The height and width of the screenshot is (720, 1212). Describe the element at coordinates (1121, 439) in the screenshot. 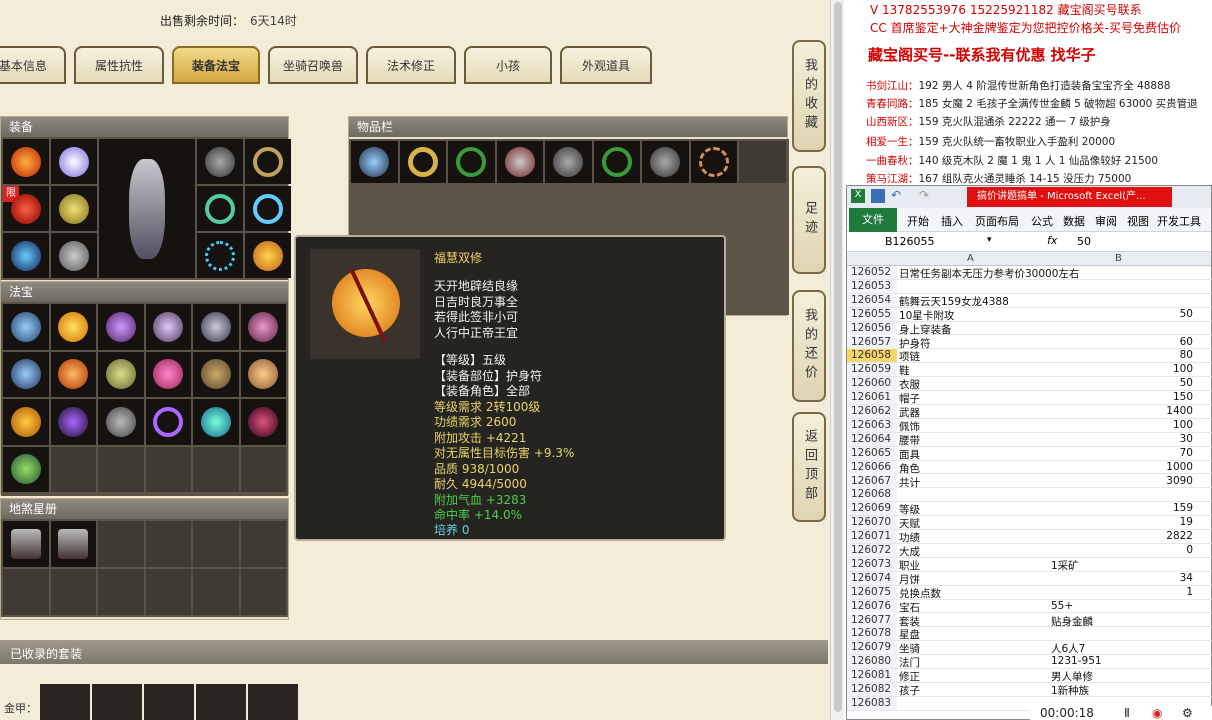

I see `cell-b: 30` at that location.